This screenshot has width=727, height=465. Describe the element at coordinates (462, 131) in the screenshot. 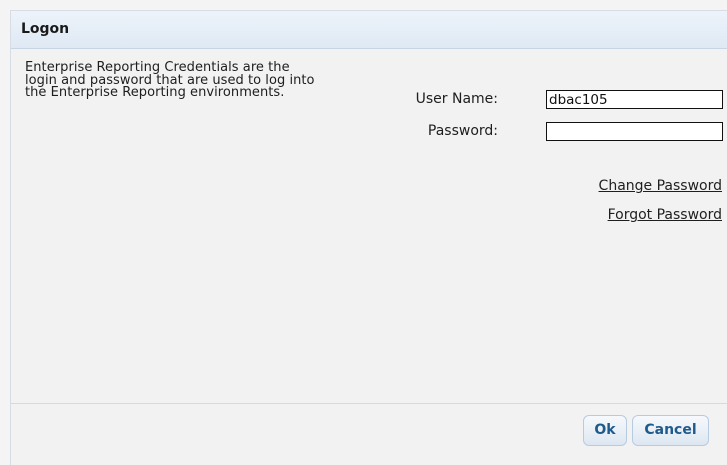

I see `password-label: Password:` at that location.